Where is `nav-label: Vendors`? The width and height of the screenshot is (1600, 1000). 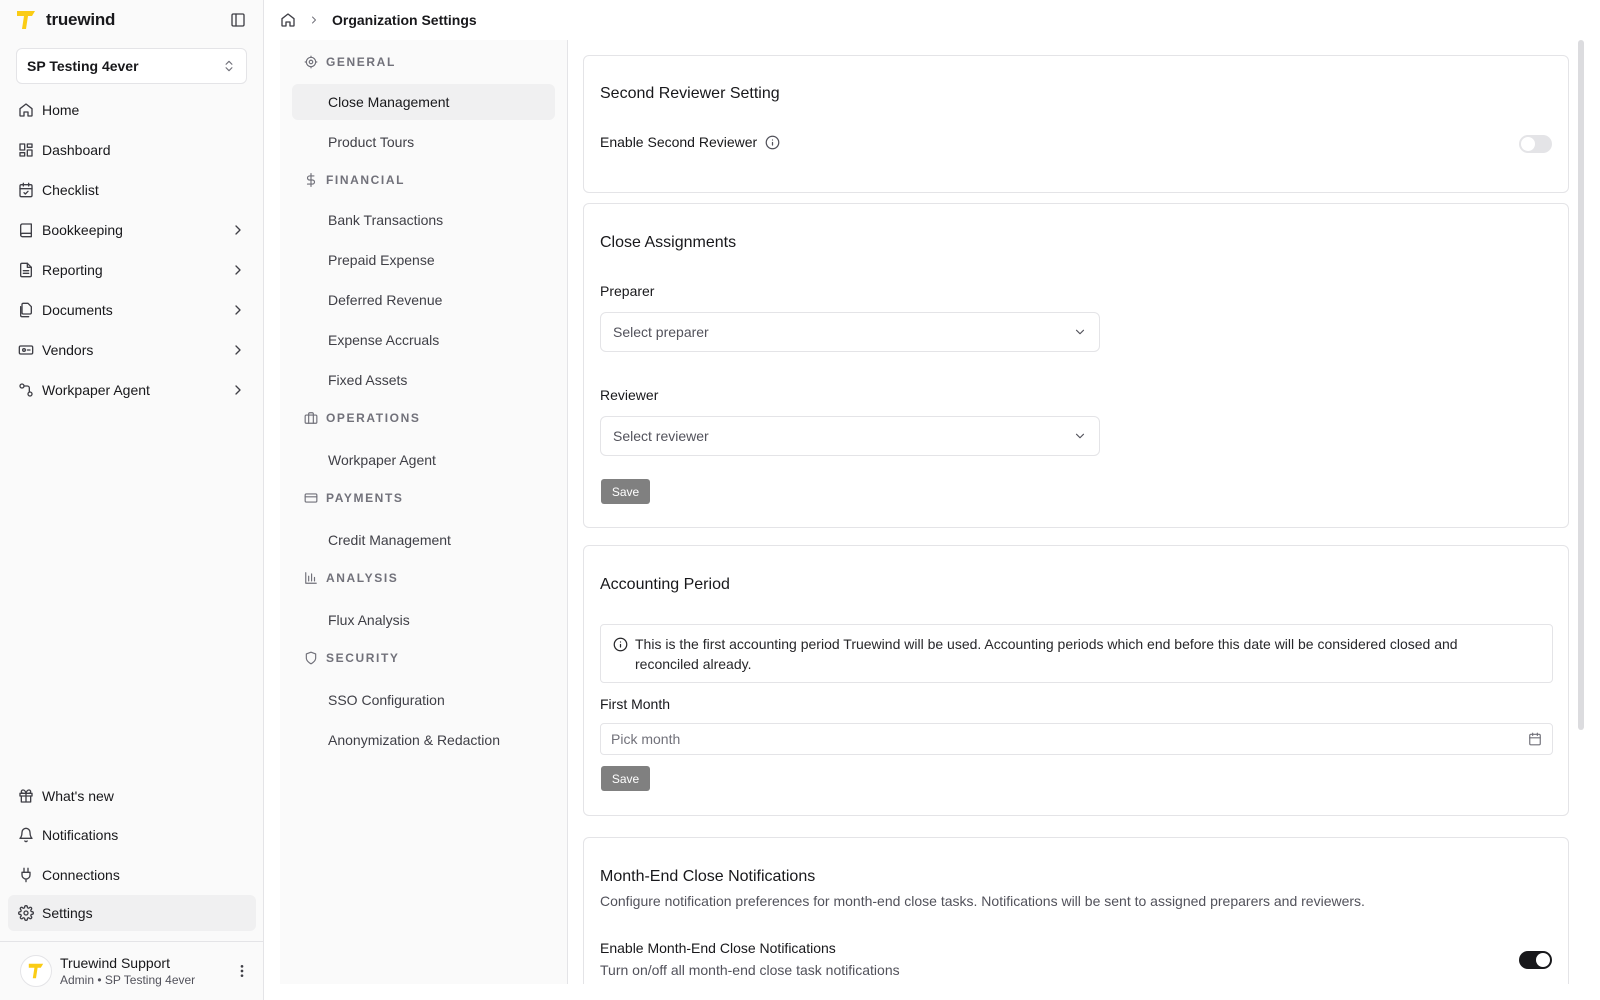
nav-label: Vendors is located at coordinates (68, 350).